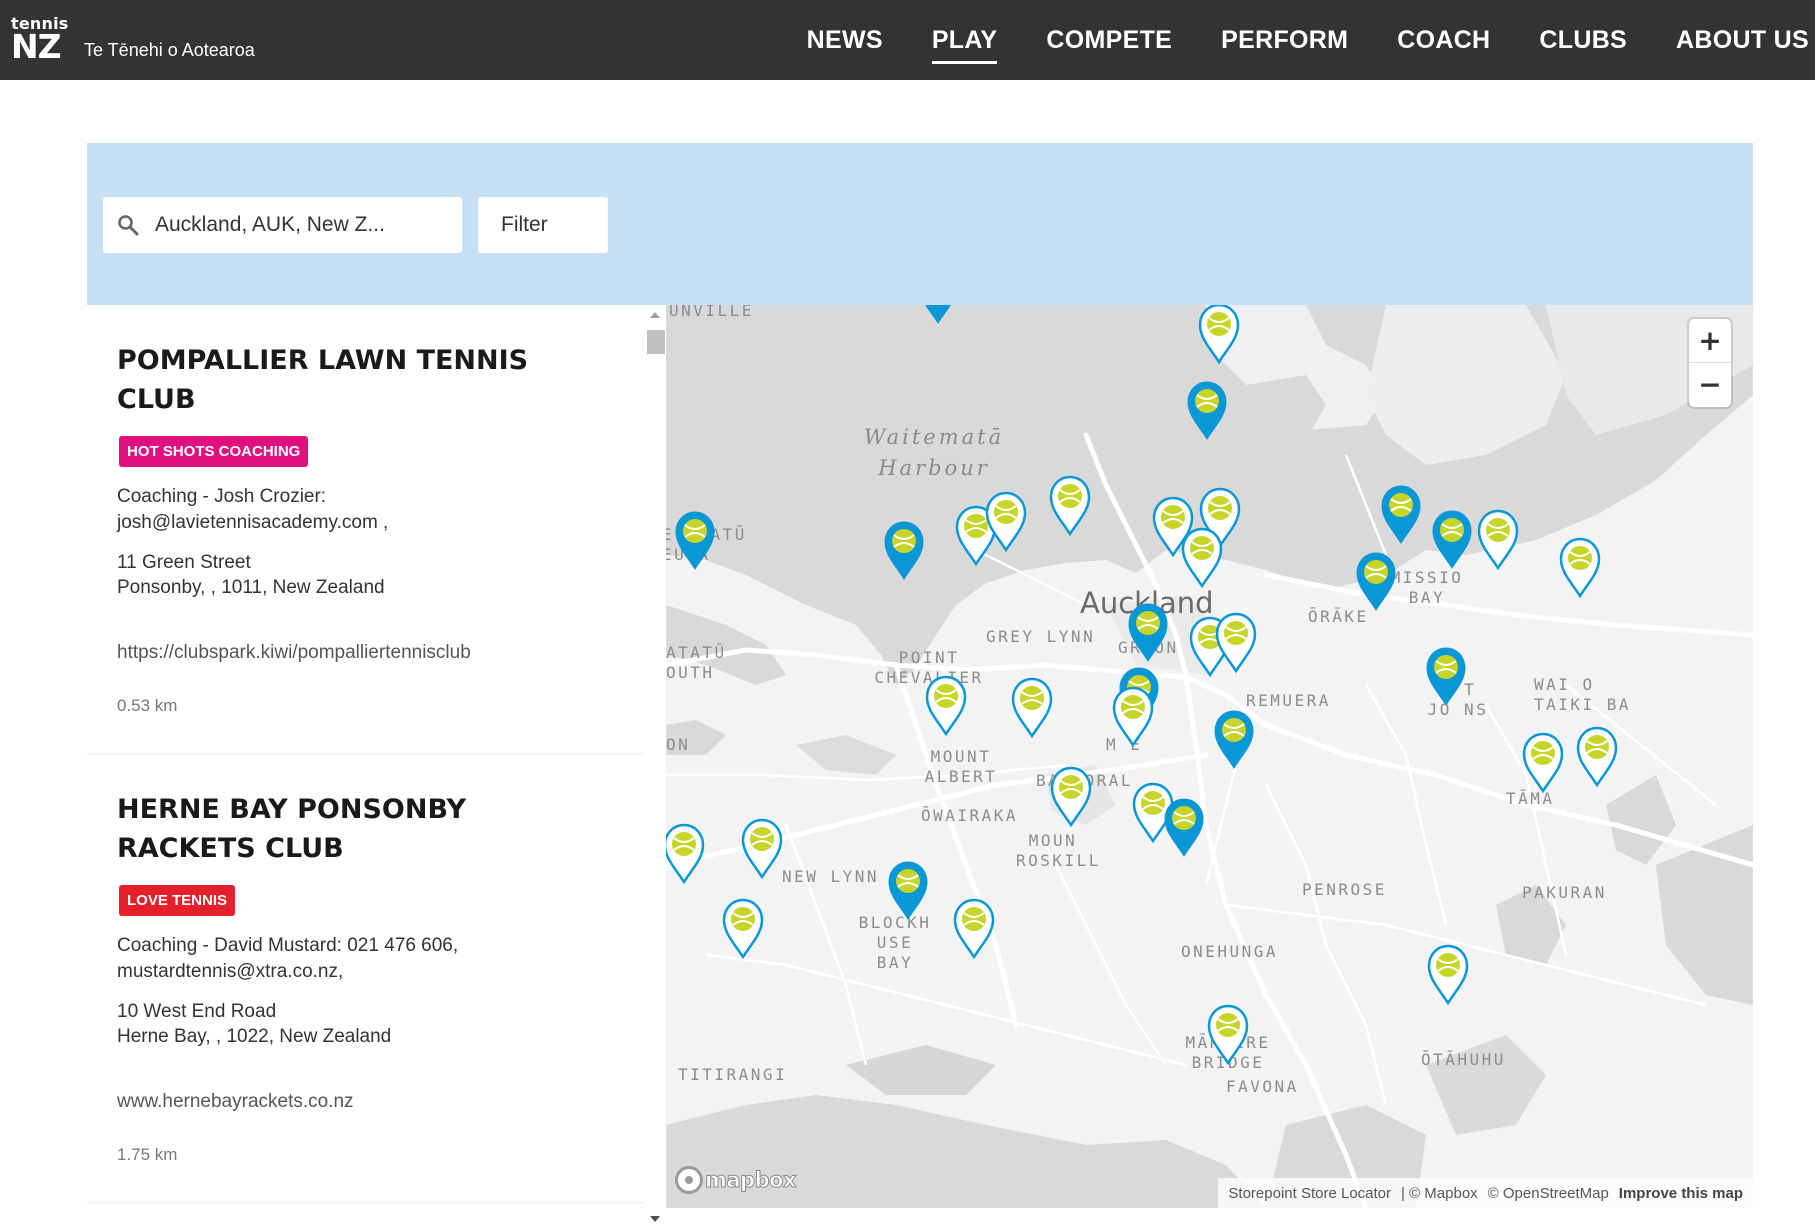  What do you see at coordinates (1288, 700) in the screenshot?
I see `map-label-remuera: REMUERA` at bounding box center [1288, 700].